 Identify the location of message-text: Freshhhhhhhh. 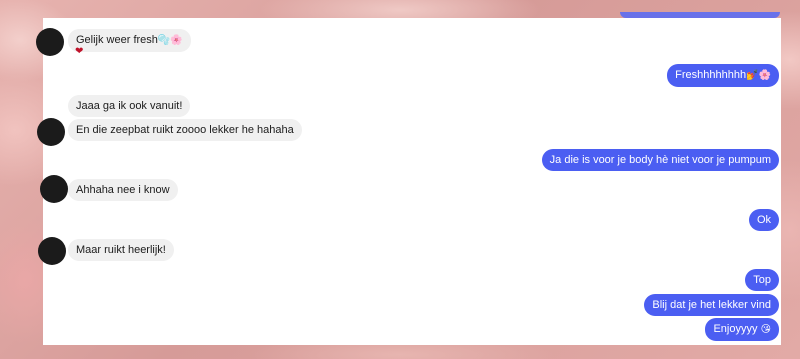
(711, 75).